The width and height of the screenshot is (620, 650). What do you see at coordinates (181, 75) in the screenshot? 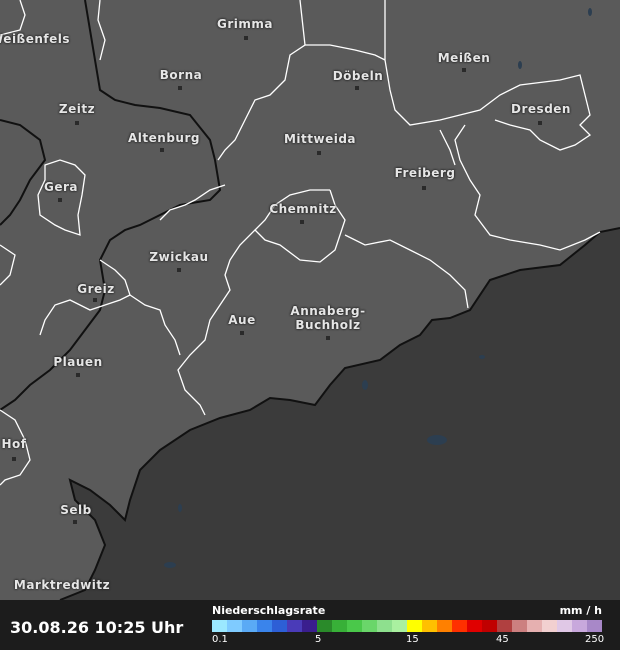
I see `city-label-borna: Borna` at bounding box center [181, 75].